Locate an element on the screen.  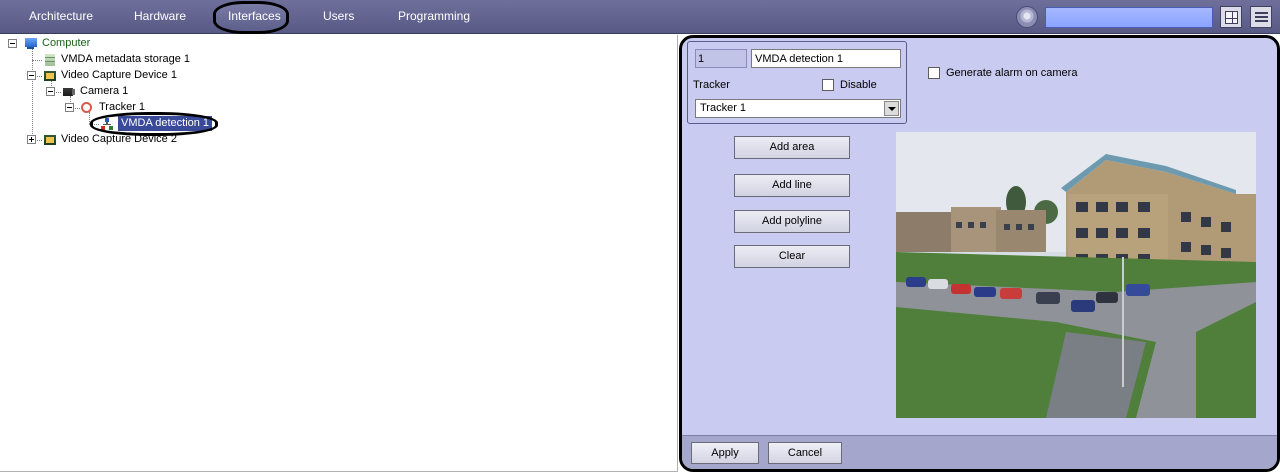
apply-button: Apply is located at coordinates (725, 453).